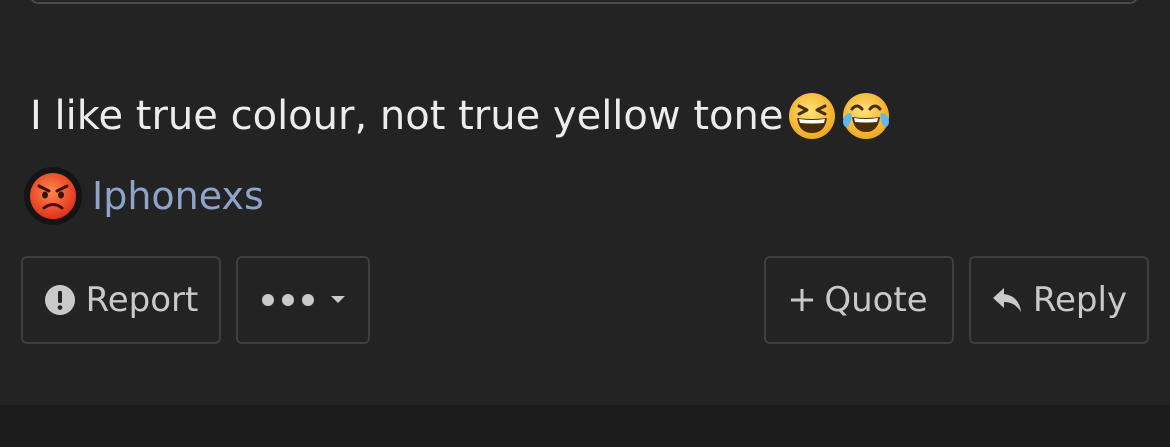  I want to click on user-signature: Iphonexs, so click(144, 196).